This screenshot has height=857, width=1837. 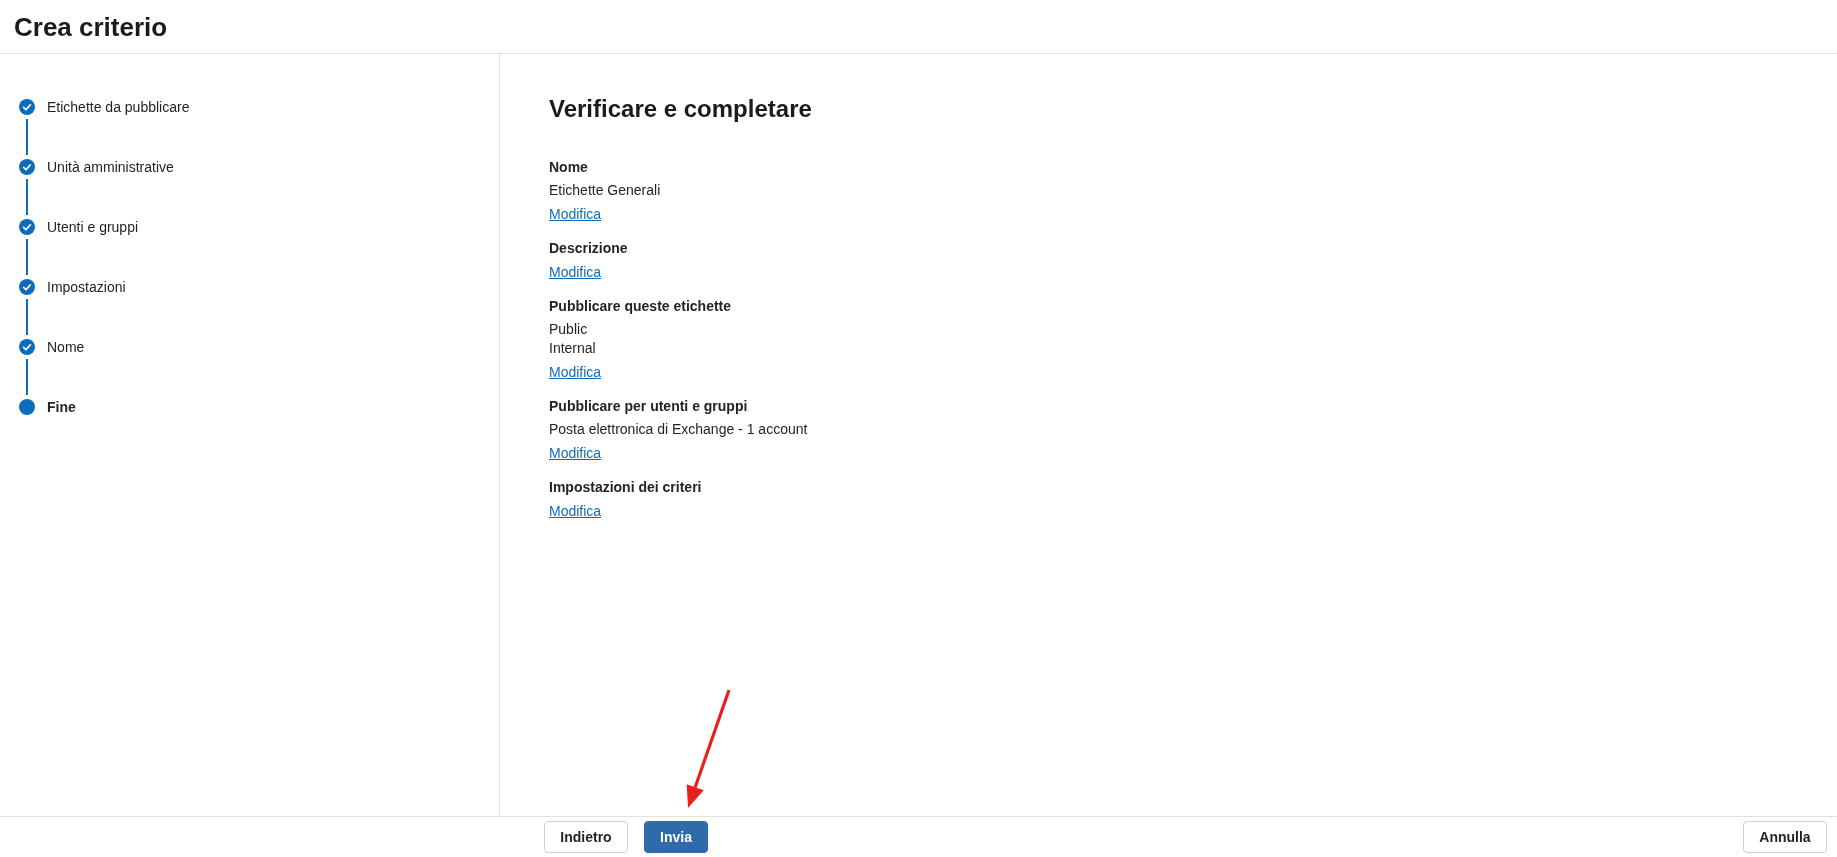 What do you see at coordinates (676, 837) in the screenshot?
I see `primary-button: Invia` at bounding box center [676, 837].